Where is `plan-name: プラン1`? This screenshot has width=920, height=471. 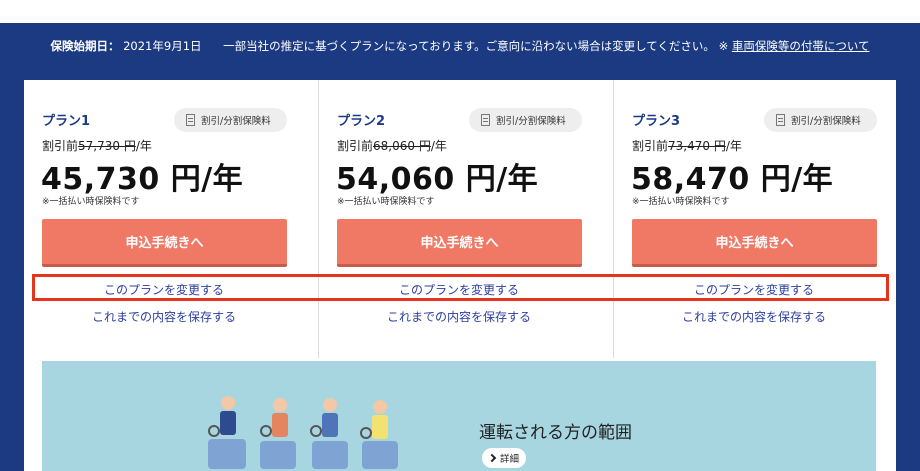
plan-name: プラン1 is located at coordinates (66, 121).